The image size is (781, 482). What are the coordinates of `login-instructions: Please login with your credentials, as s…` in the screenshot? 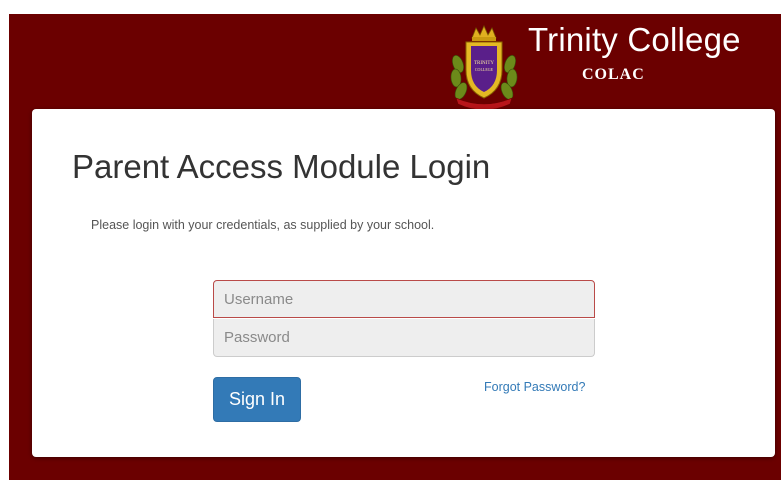 It's located at (263, 225).